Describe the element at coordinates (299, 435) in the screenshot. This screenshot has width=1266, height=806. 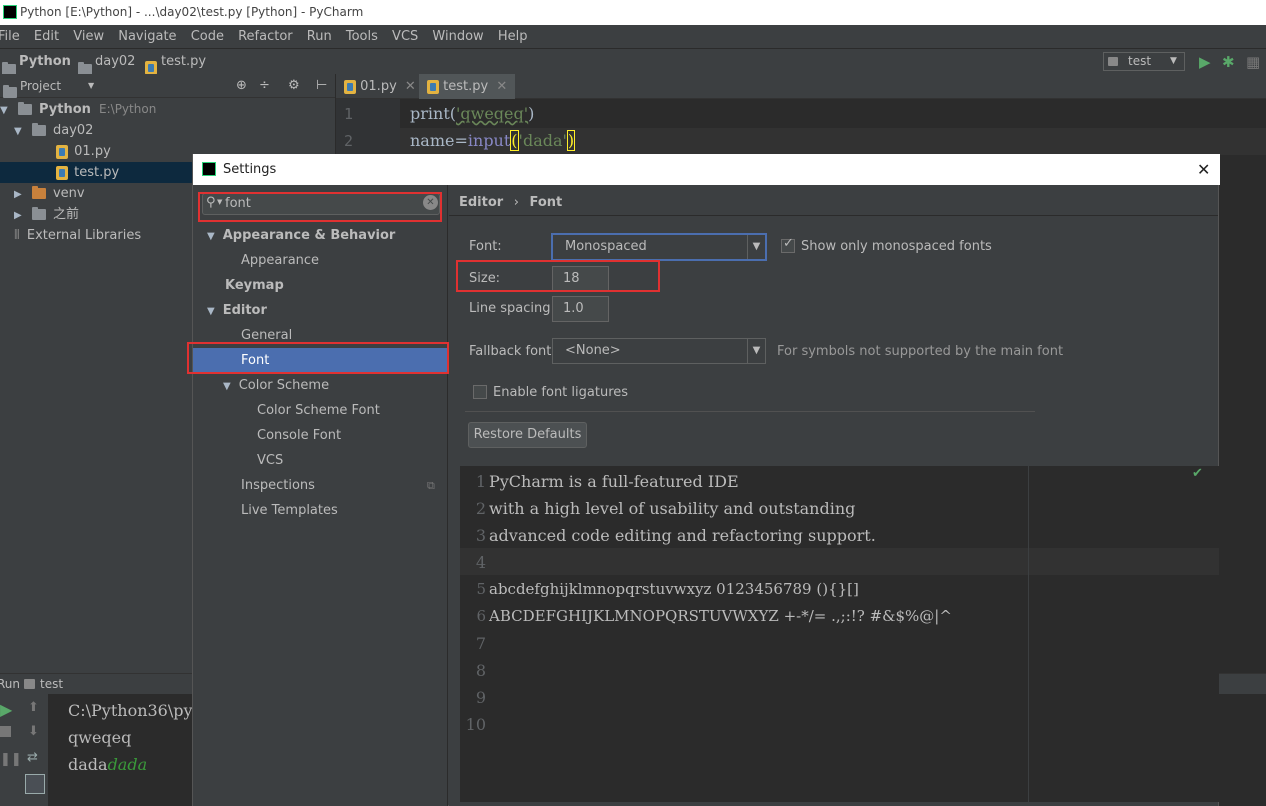
I see `tree-console-font: Console Font` at that location.